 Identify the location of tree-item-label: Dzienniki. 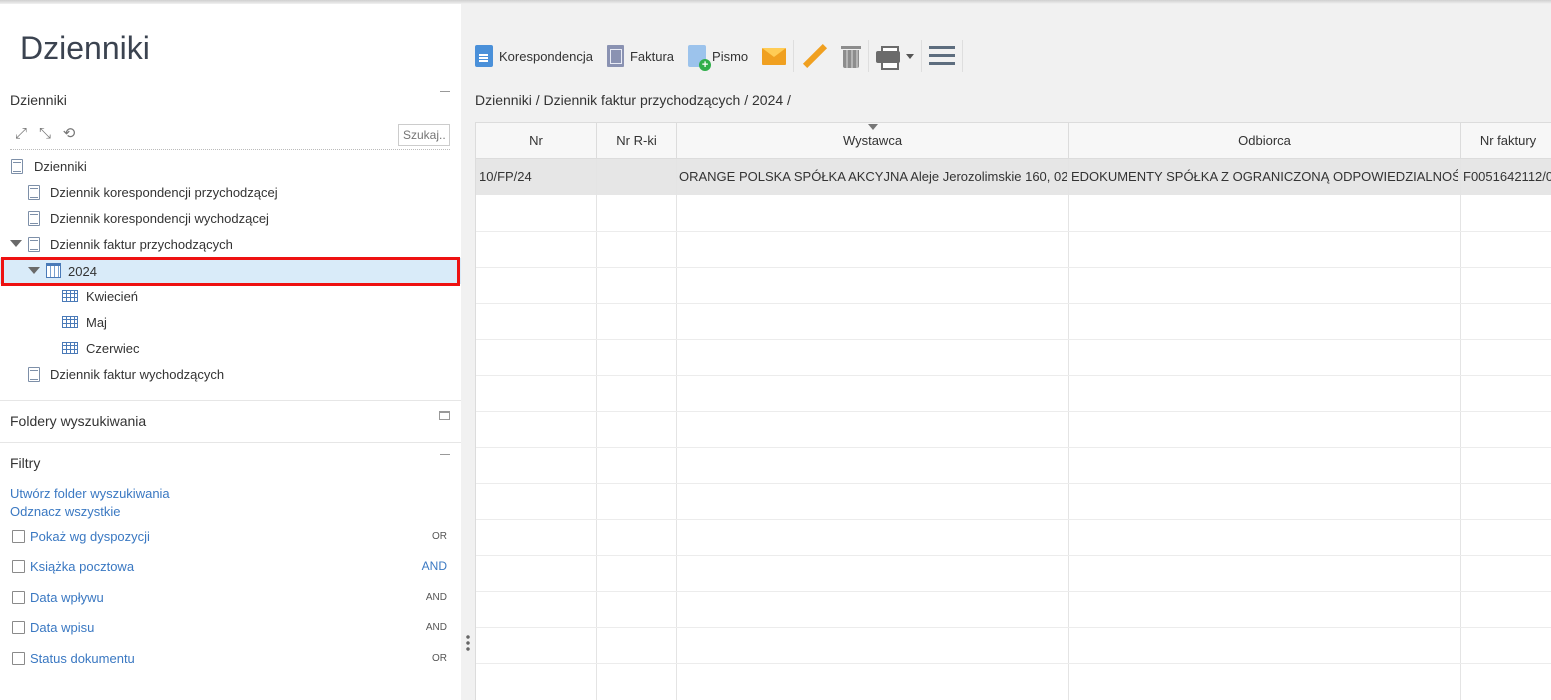
(60, 166).